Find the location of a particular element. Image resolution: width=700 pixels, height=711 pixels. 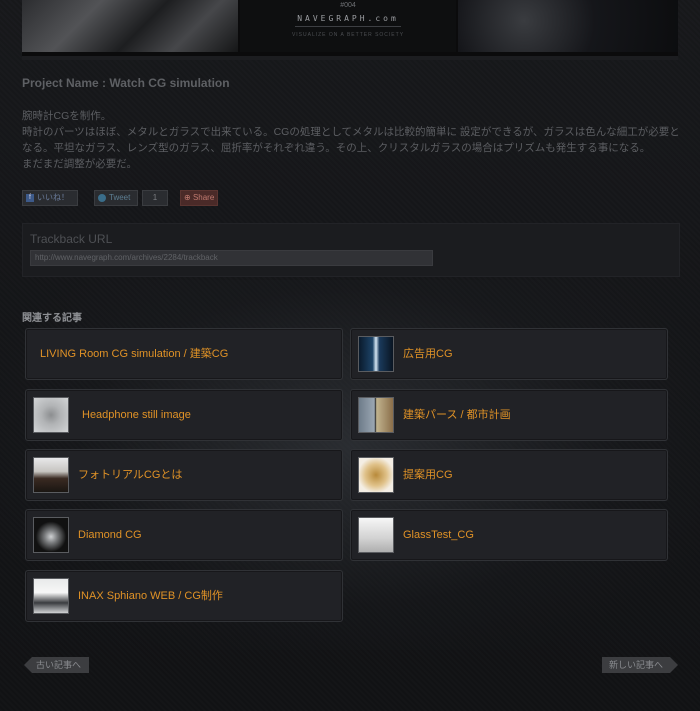

related-article-card: 建築パース / 都市計画 is located at coordinates (509, 415).